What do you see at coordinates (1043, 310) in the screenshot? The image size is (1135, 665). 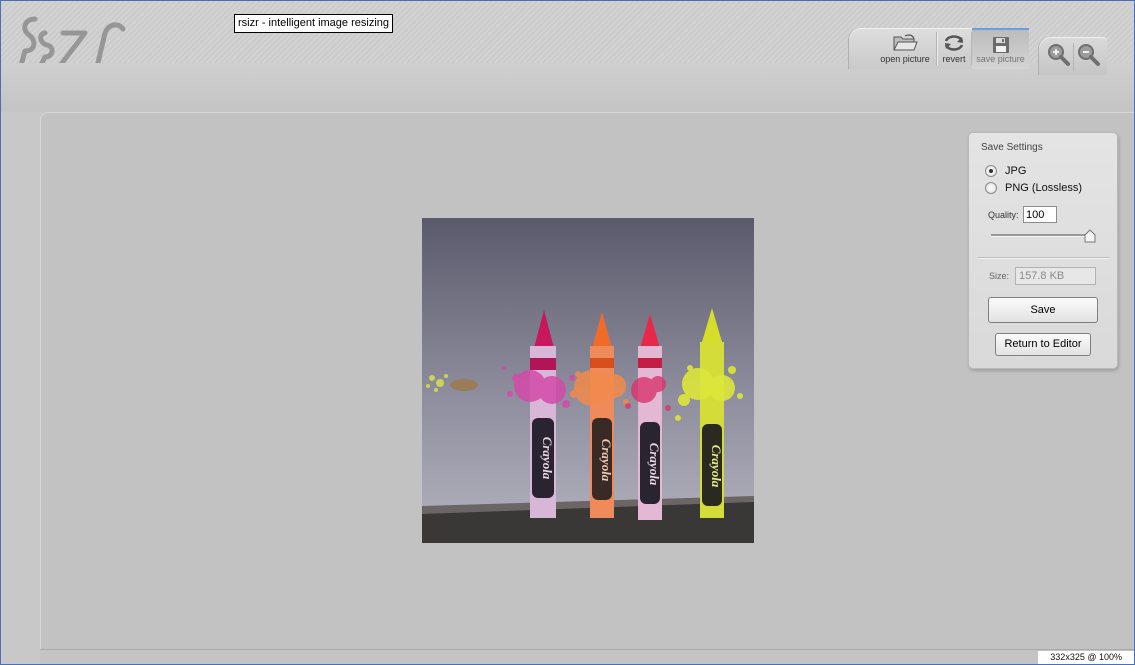 I see `save-button: Save` at bounding box center [1043, 310].